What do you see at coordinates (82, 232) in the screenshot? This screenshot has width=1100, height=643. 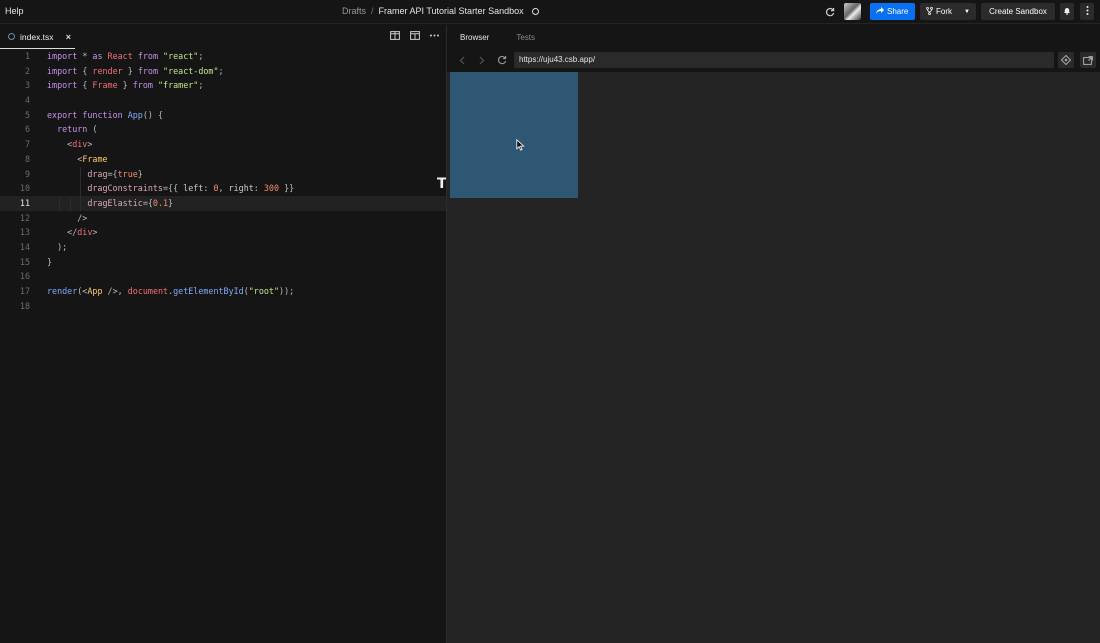 I see `code-text: </div>` at bounding box center [82, 232].